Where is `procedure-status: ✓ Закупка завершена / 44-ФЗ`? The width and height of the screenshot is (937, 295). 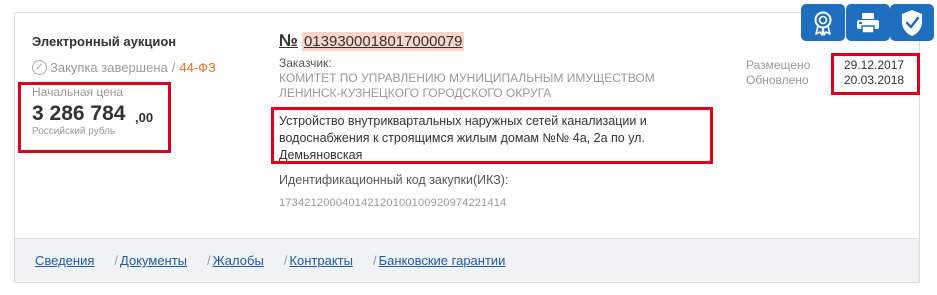 procedure-status: ✓ Закупка завершена / 44-ФЗ is located at coordinates (124, 67).